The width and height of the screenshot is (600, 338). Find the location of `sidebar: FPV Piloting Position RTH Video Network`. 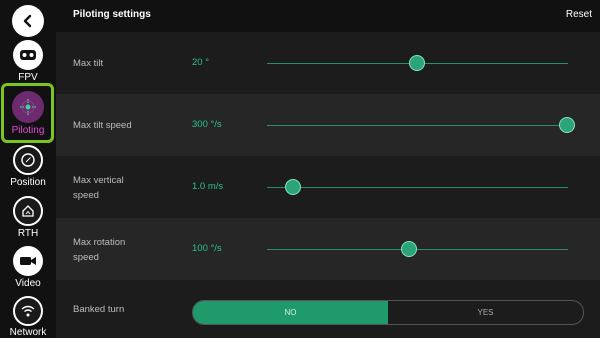

sidebar: FPV Piloting Position RTH Video Network is located at coordinates (28, 169).